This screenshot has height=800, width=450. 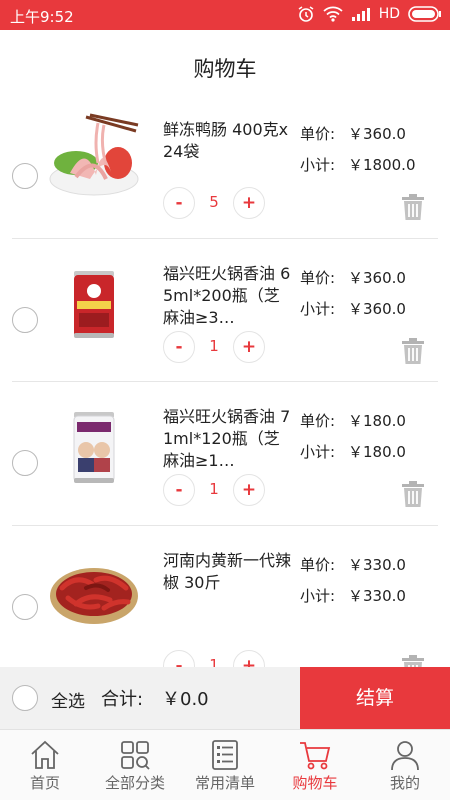 What do you see at coordinates (375, 698) in the screenshot?
I see `checkout-button: 结算` at bounding box center [375, 698].